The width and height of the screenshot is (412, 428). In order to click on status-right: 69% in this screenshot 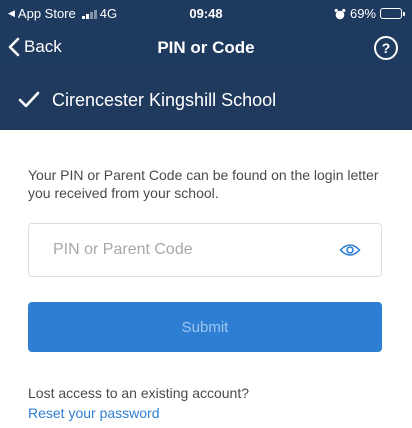, I will do `click(369, 13)`.